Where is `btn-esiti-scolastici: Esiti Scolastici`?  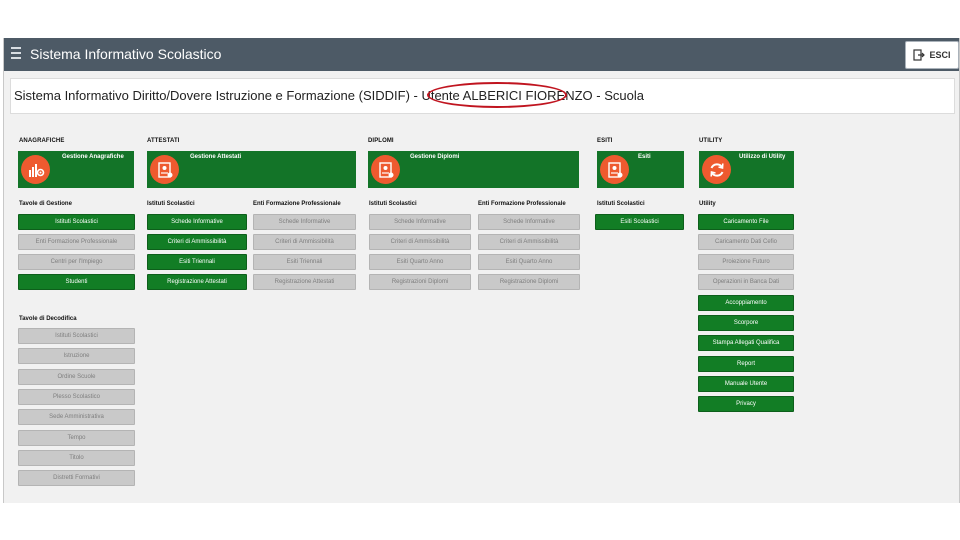 btn-esiti-scolastici: Esiti Scolastici is located at coordinates (639, 222).